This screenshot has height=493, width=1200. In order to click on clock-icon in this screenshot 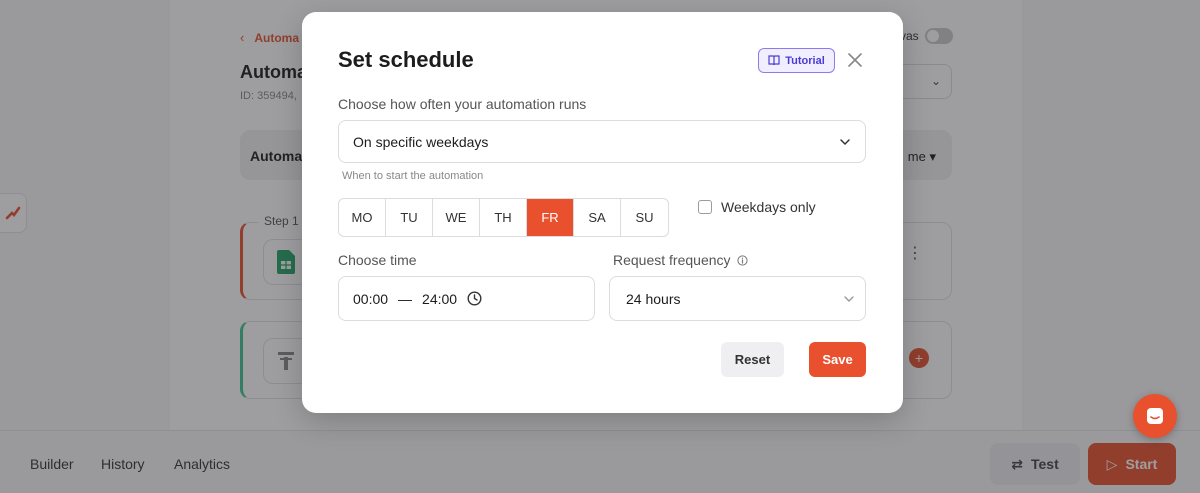, I will do `click(474, 298)`.